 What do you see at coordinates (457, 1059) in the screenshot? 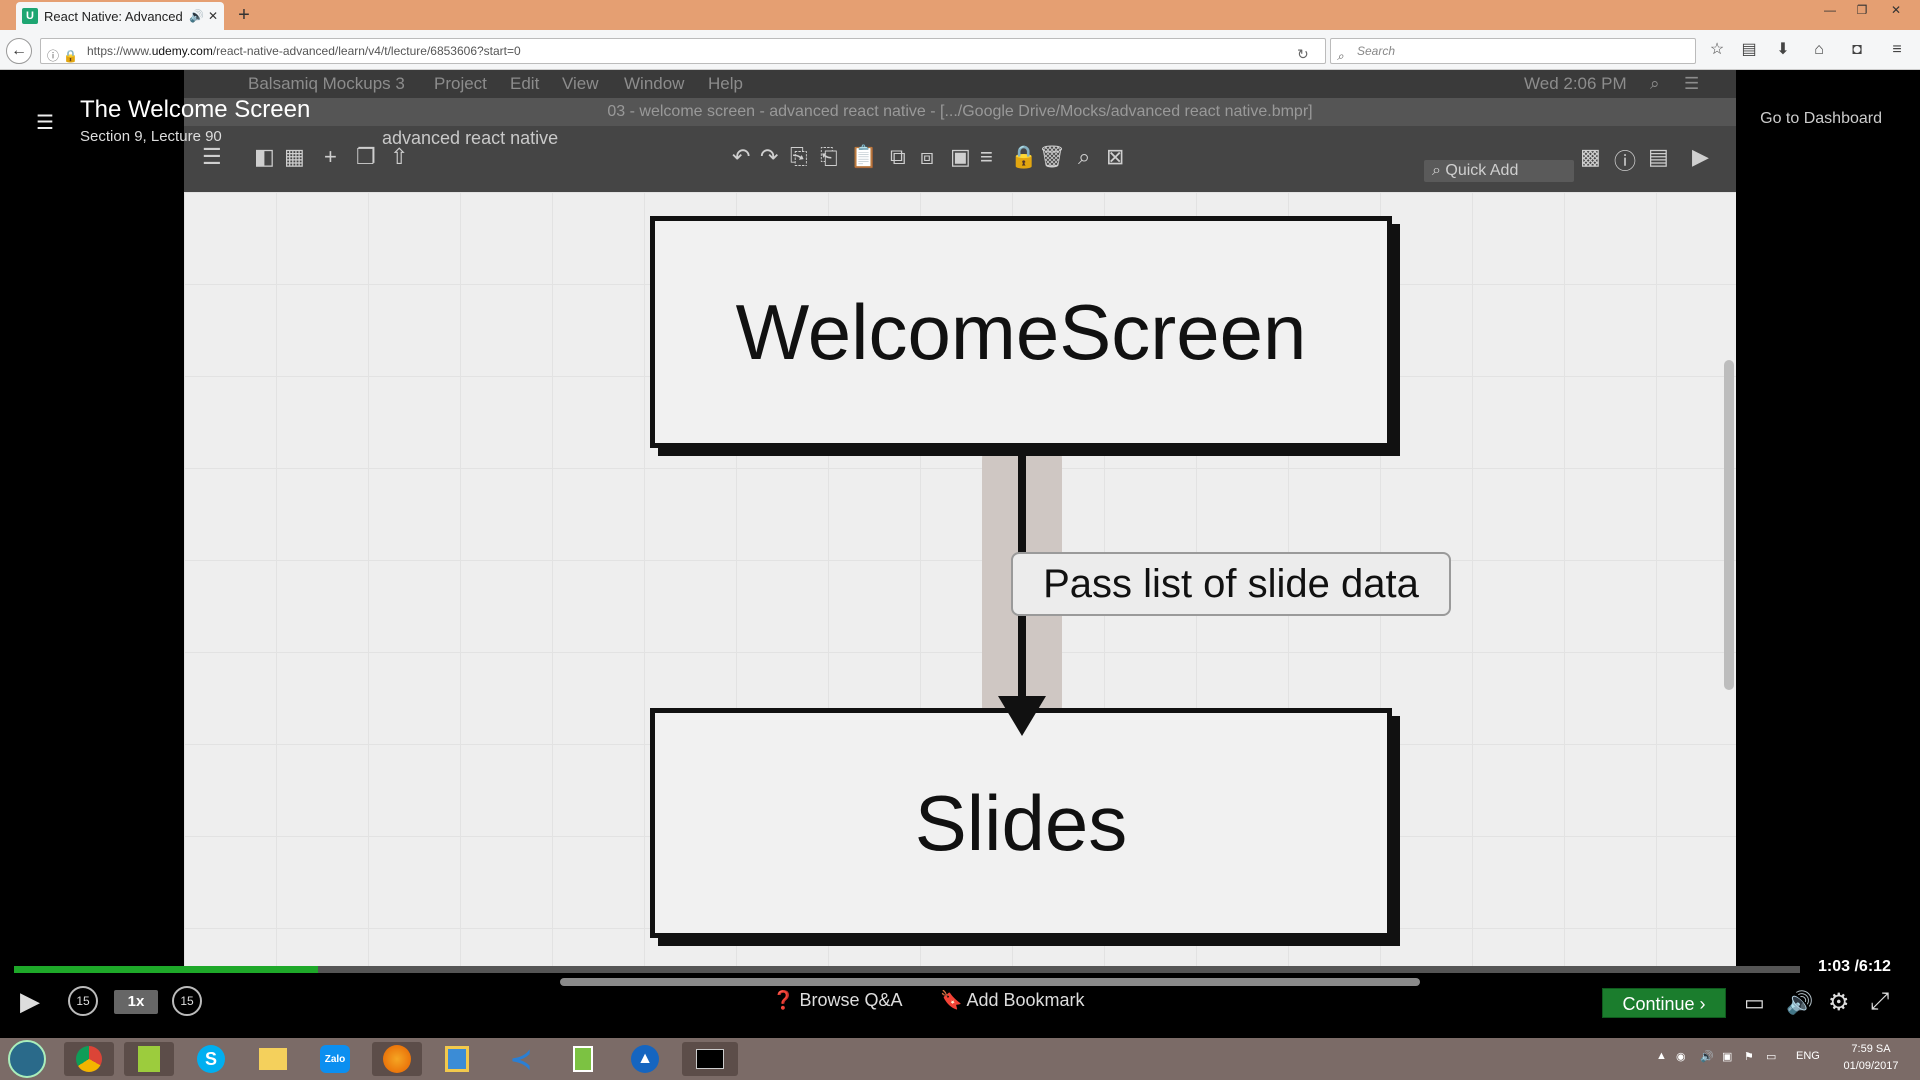
I see `files-app-icon` at bounding box center [457, 1059].